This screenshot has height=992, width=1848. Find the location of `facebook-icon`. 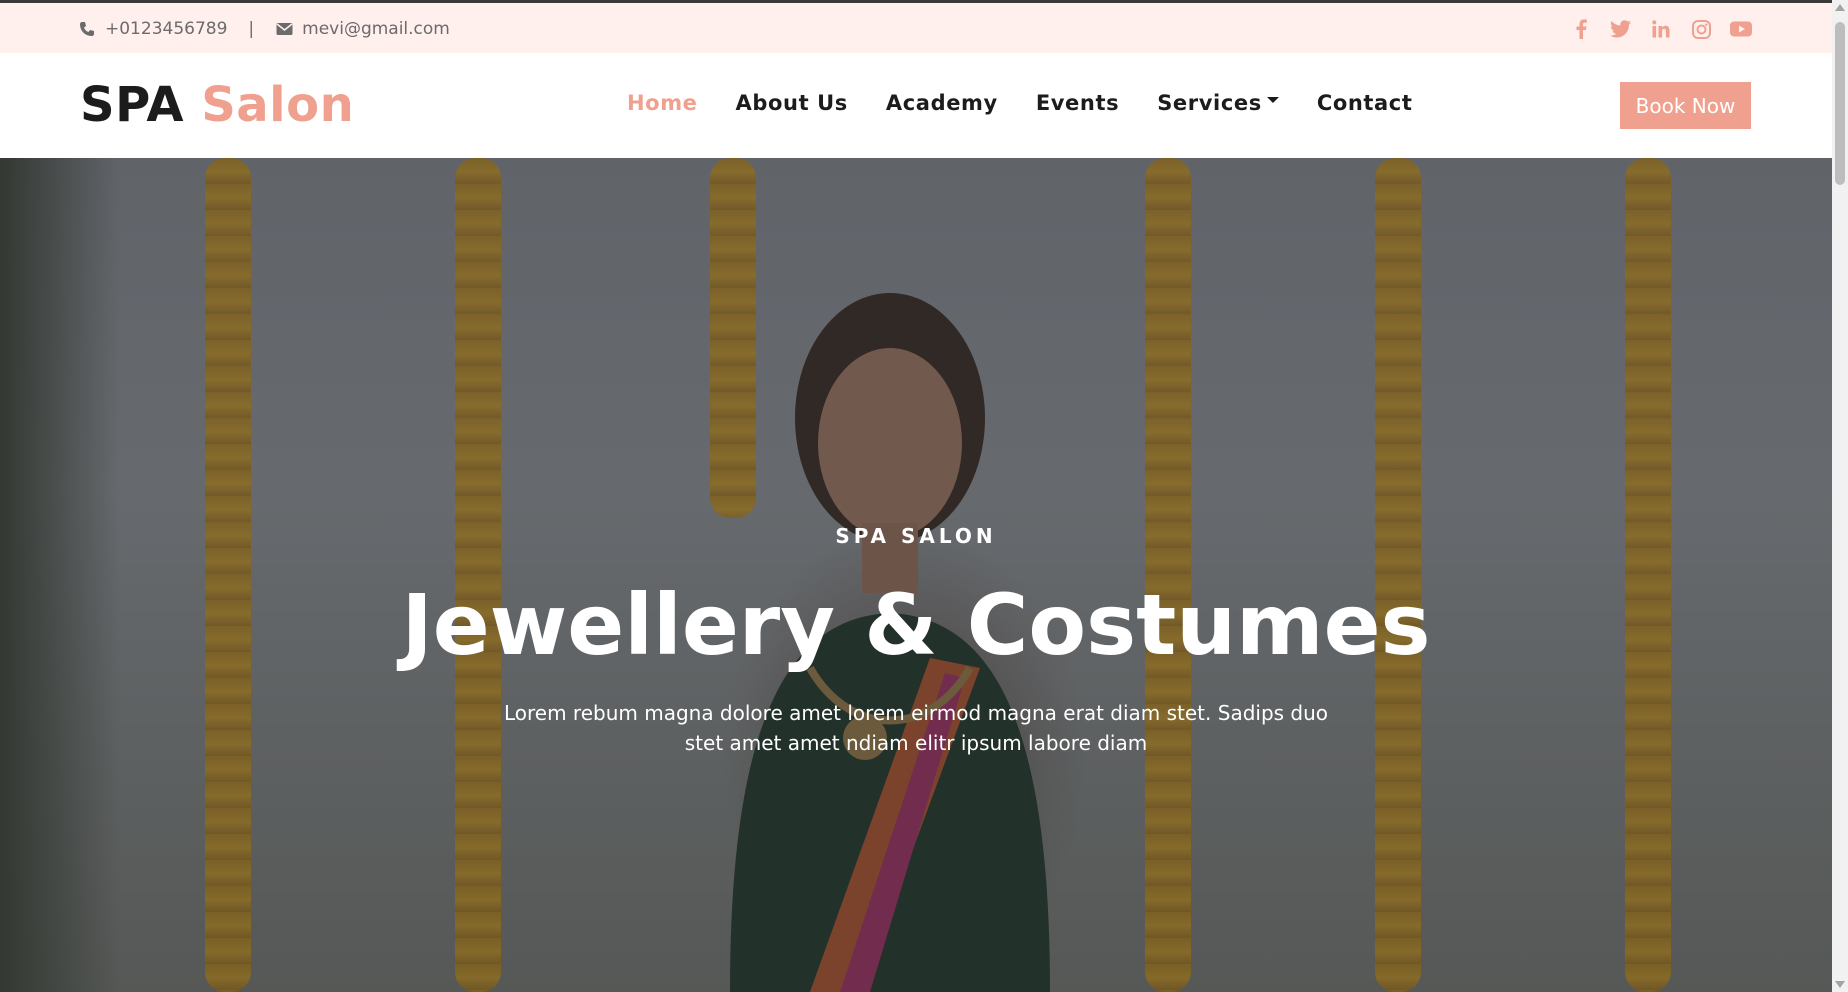

facebook-icon is located at coordinates (1581, 29).